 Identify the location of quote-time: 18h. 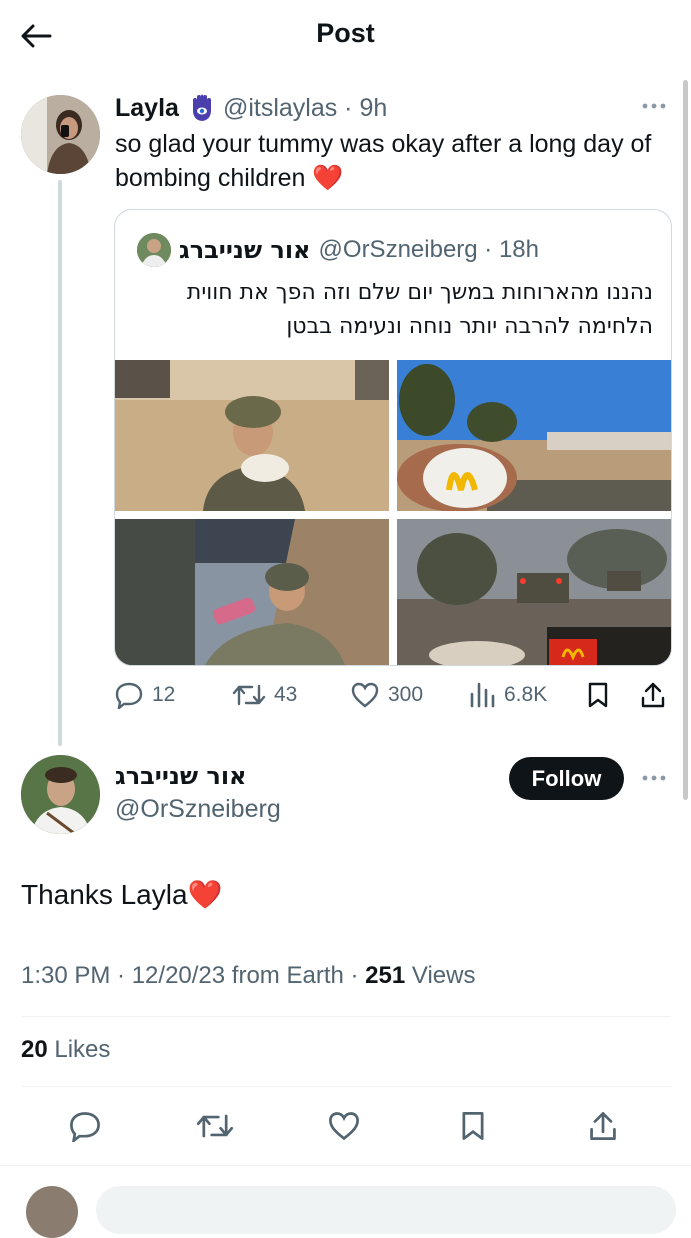
(518, 249).